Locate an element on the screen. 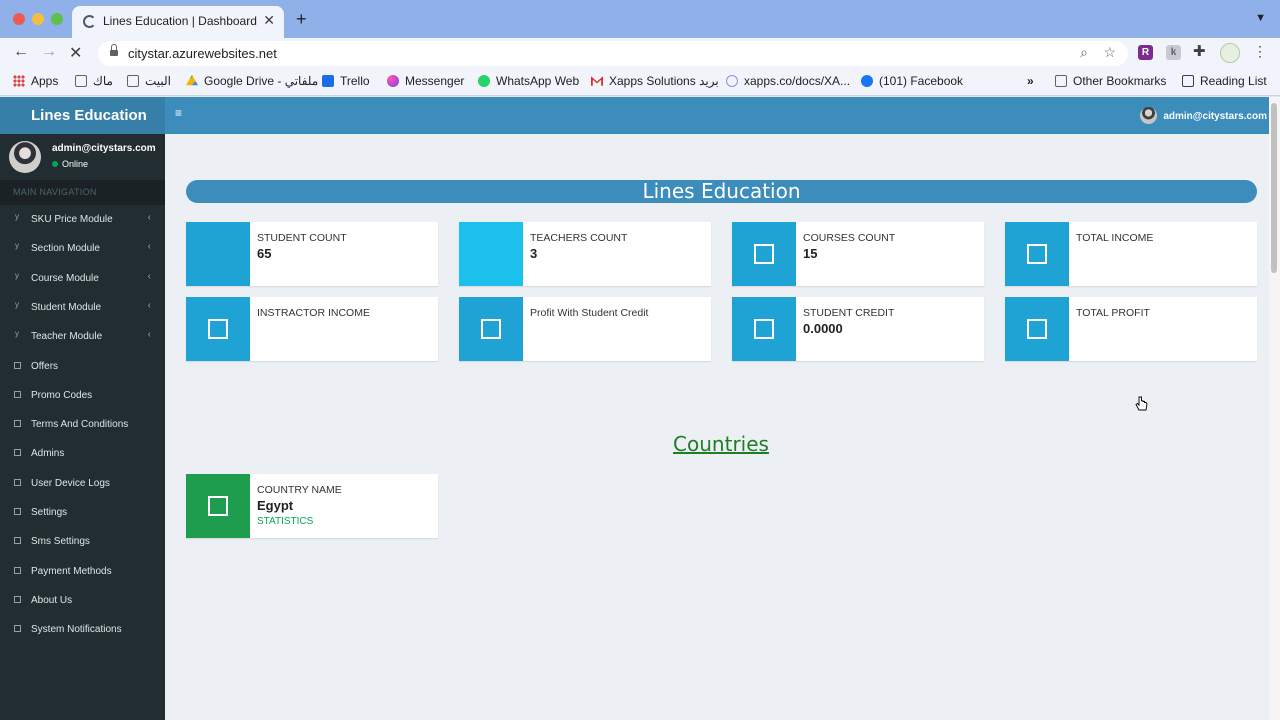 The image size is (1280, 720). browser-menu-icon: ⋮ is located at coordinates (1260, 51).